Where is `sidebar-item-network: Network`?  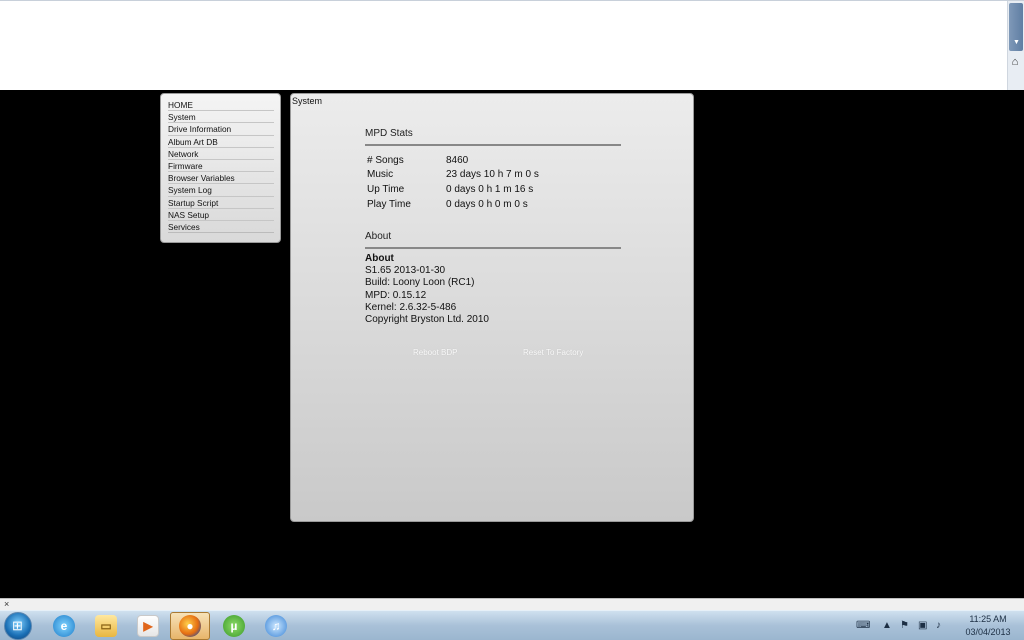
sidebar-item-network: Network is located at coordinates (221, 154).